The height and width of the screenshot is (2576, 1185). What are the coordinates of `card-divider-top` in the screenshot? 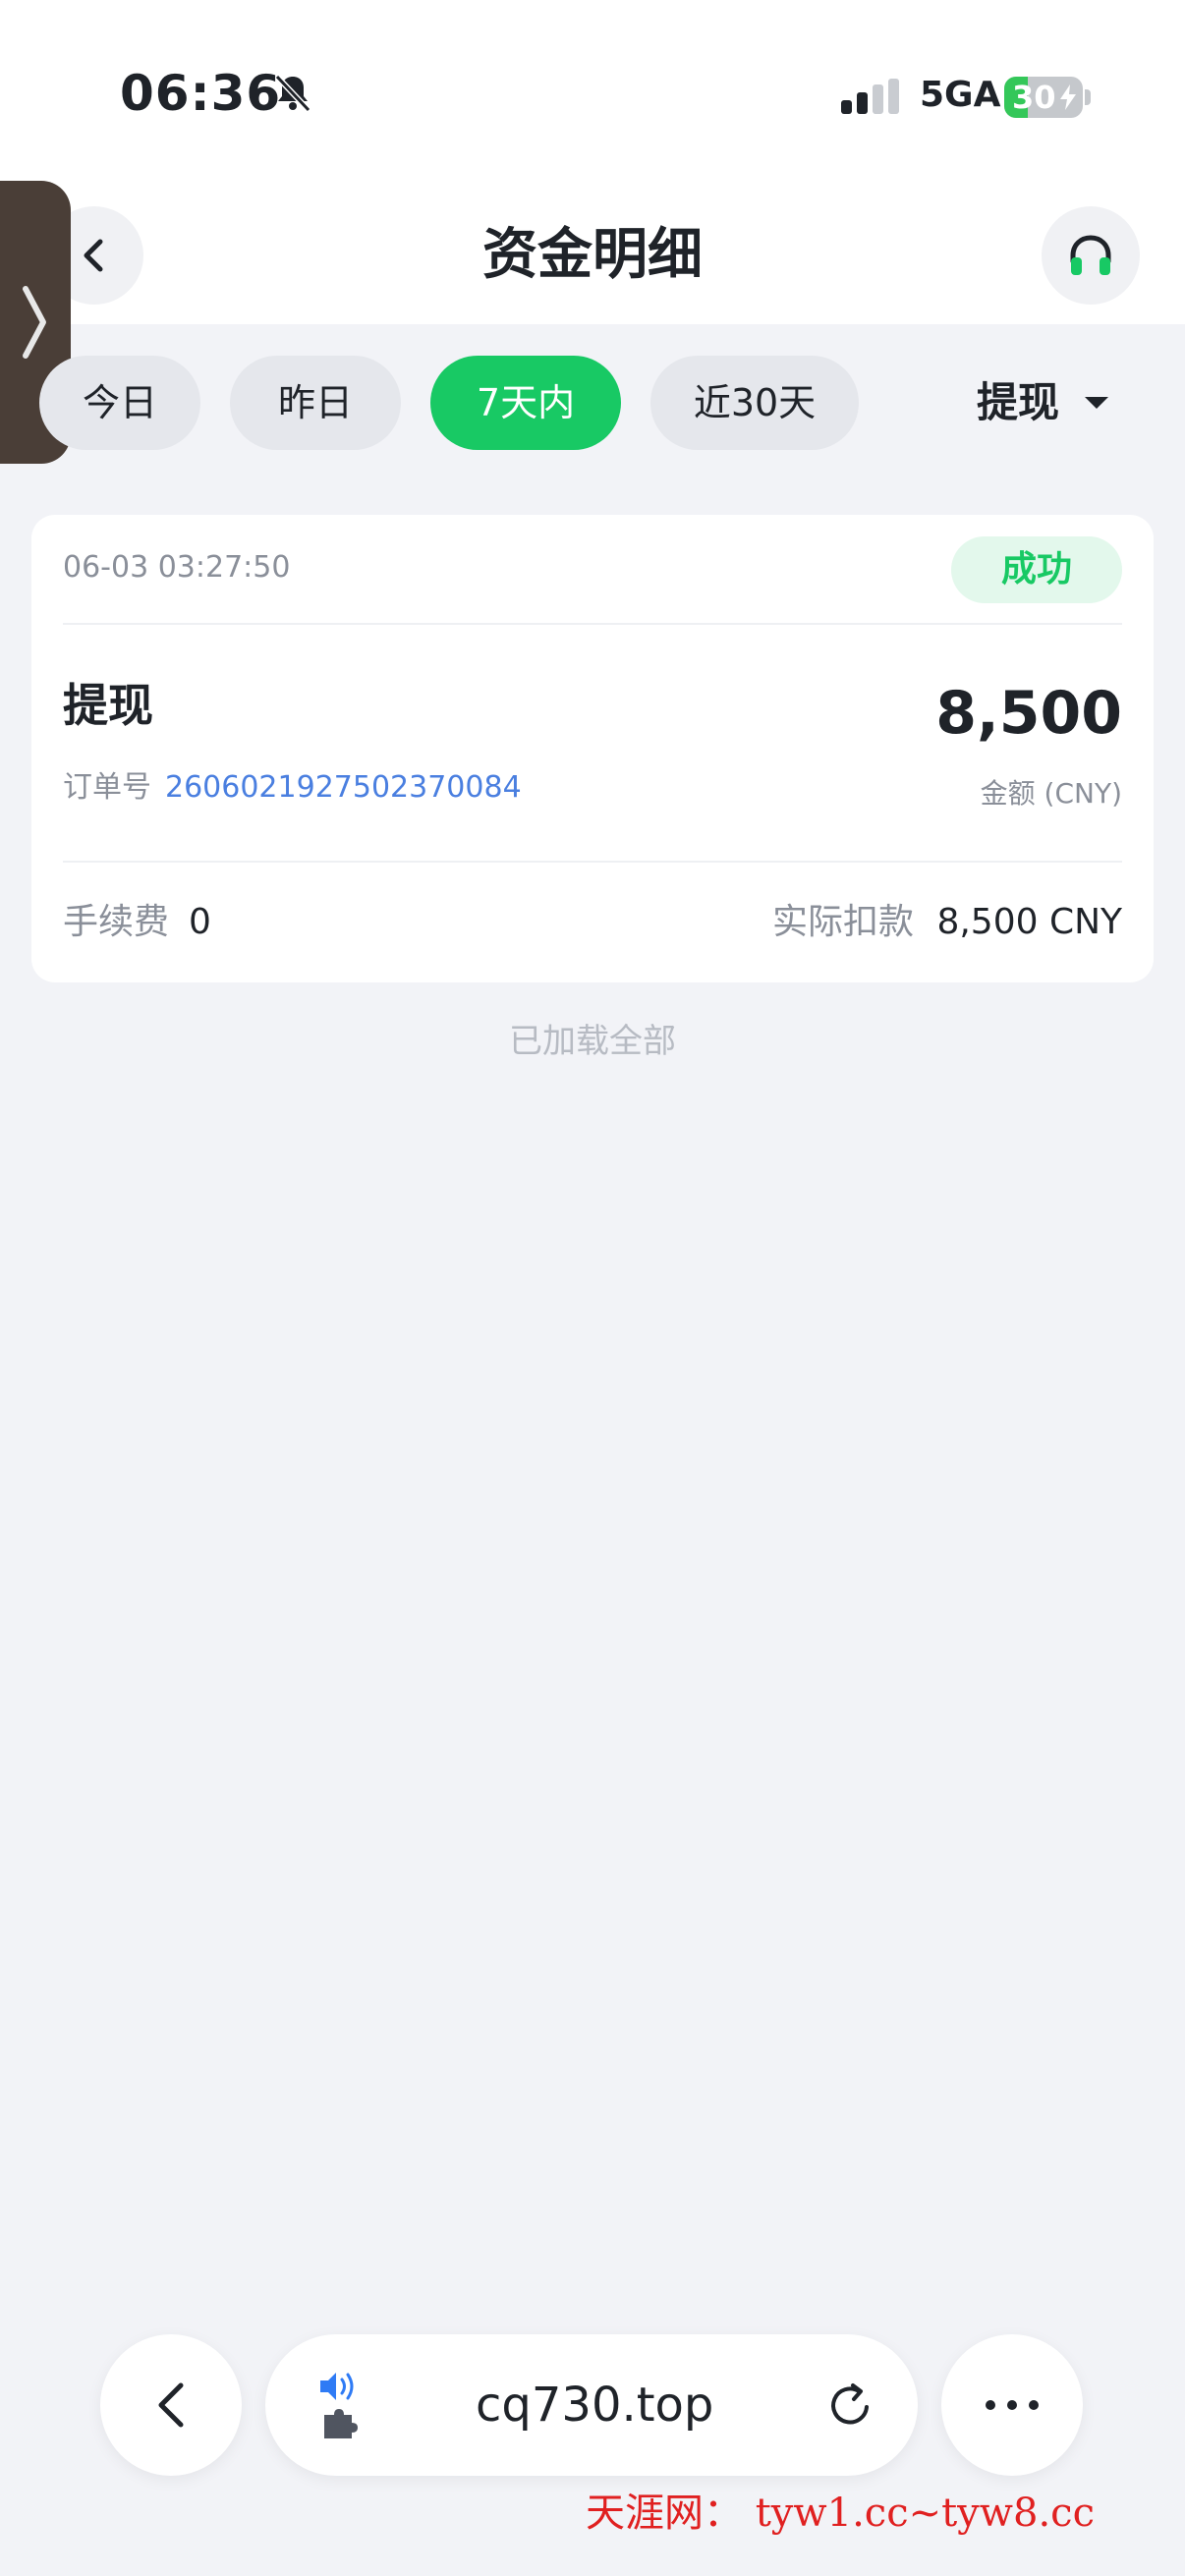 It's located at (592, 624).